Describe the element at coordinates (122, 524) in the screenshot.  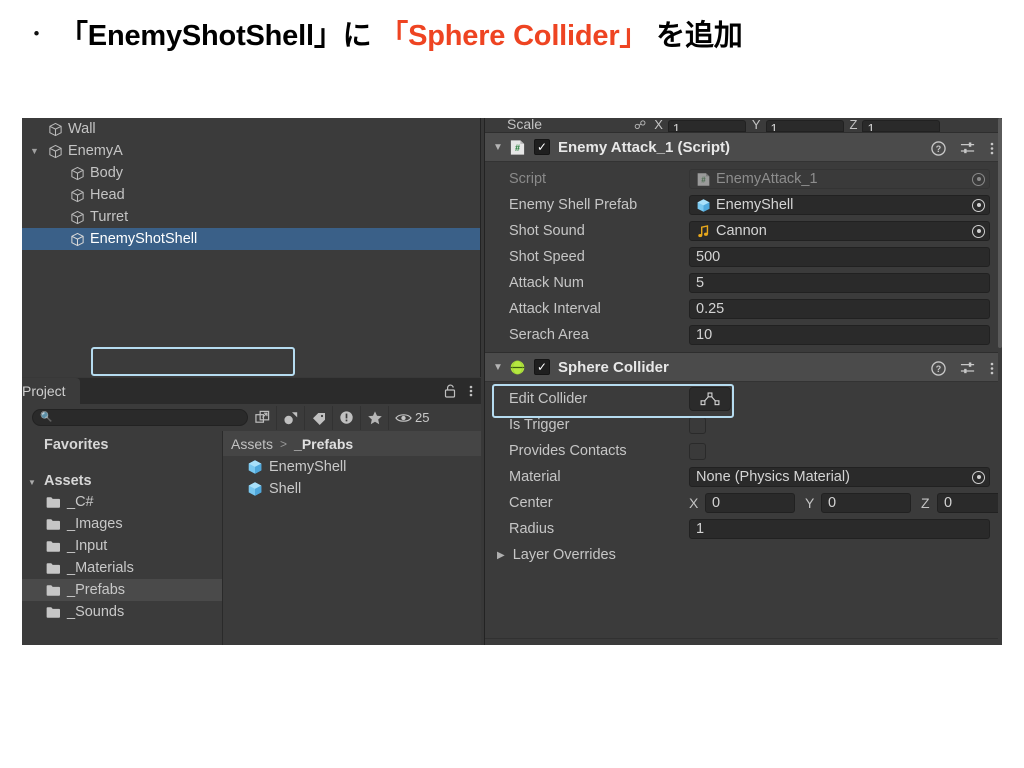
I see `folder-item-images: _Images` at that location.